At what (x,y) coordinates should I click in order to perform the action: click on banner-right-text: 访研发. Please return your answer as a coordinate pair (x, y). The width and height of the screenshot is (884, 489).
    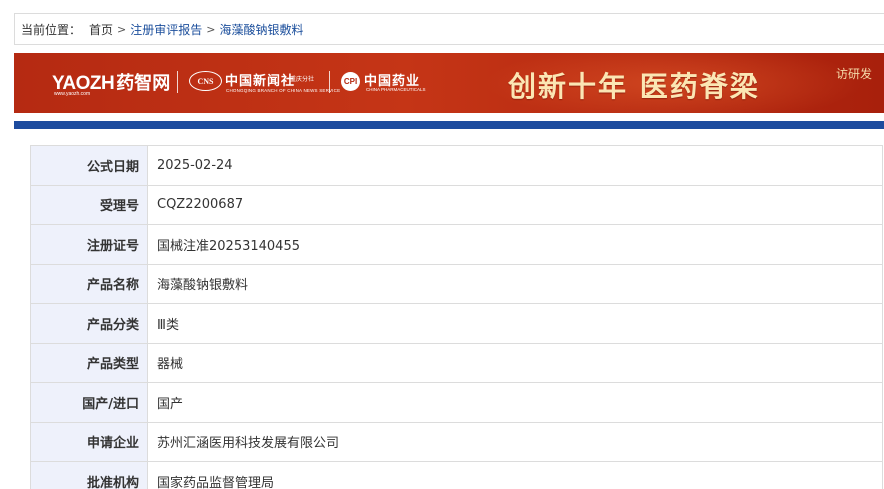
    Looking at the image, I should click on (854, 74).